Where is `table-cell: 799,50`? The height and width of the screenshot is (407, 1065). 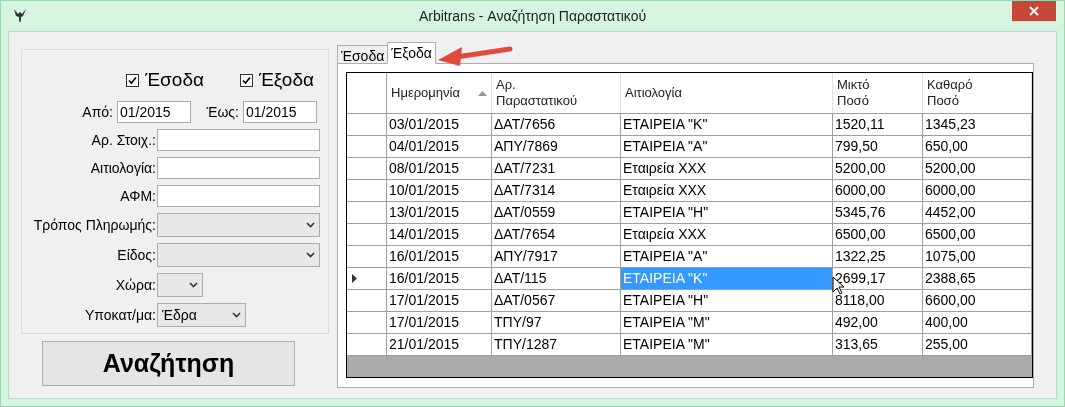
table-cell: 799,50 is located at coordinates (878, 146).